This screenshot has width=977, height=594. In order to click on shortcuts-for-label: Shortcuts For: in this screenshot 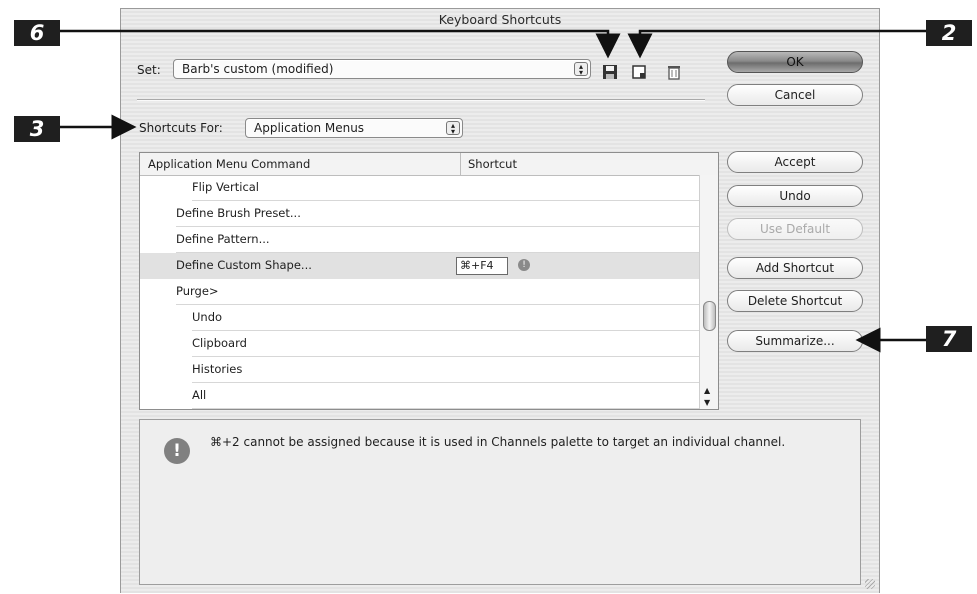, I will do `click(181, 128)`.